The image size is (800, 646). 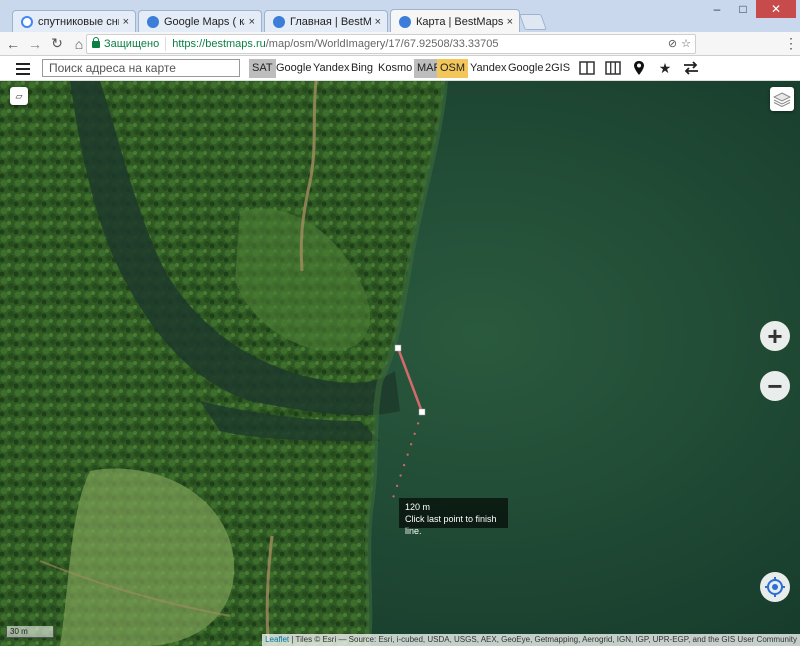 I want to click on back-arrow-icon: ←, so click(x=13, y=44).